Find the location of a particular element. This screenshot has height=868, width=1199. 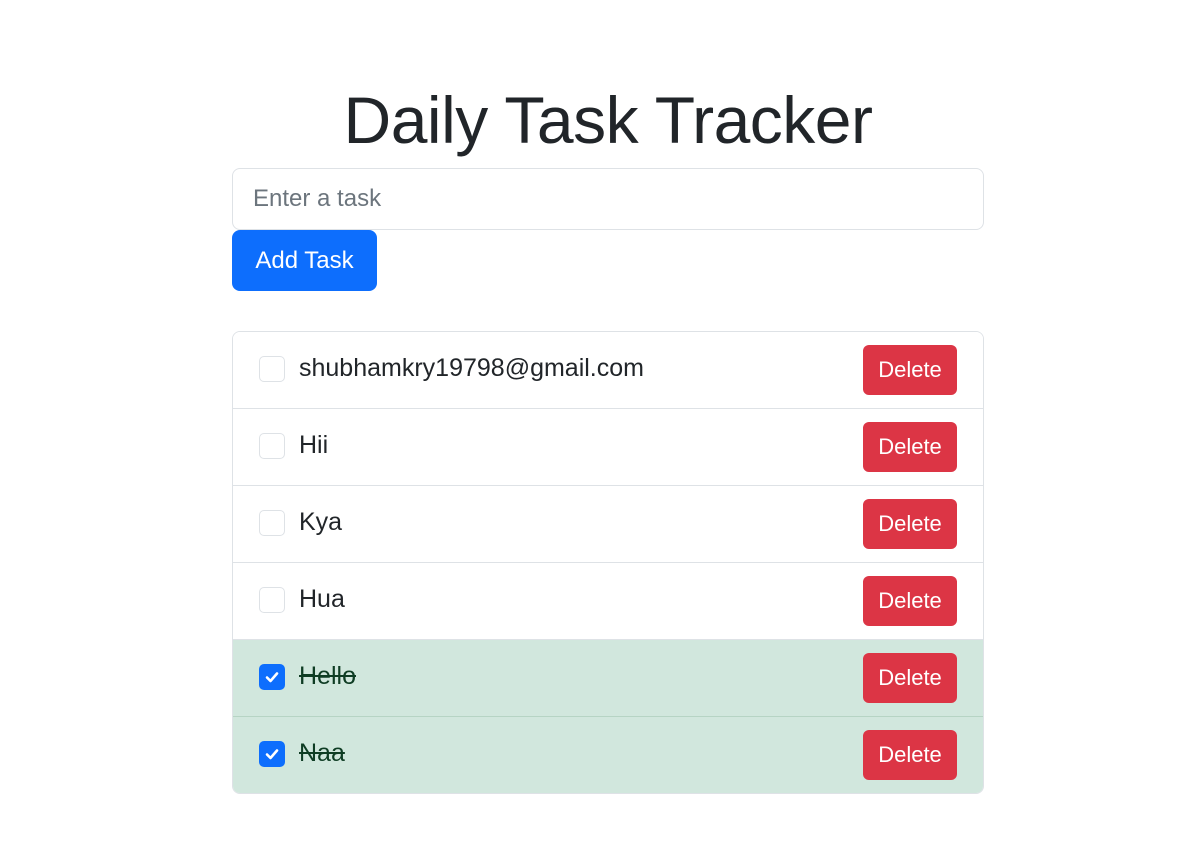

task-text: Kya is located at coordinates (321, 522).